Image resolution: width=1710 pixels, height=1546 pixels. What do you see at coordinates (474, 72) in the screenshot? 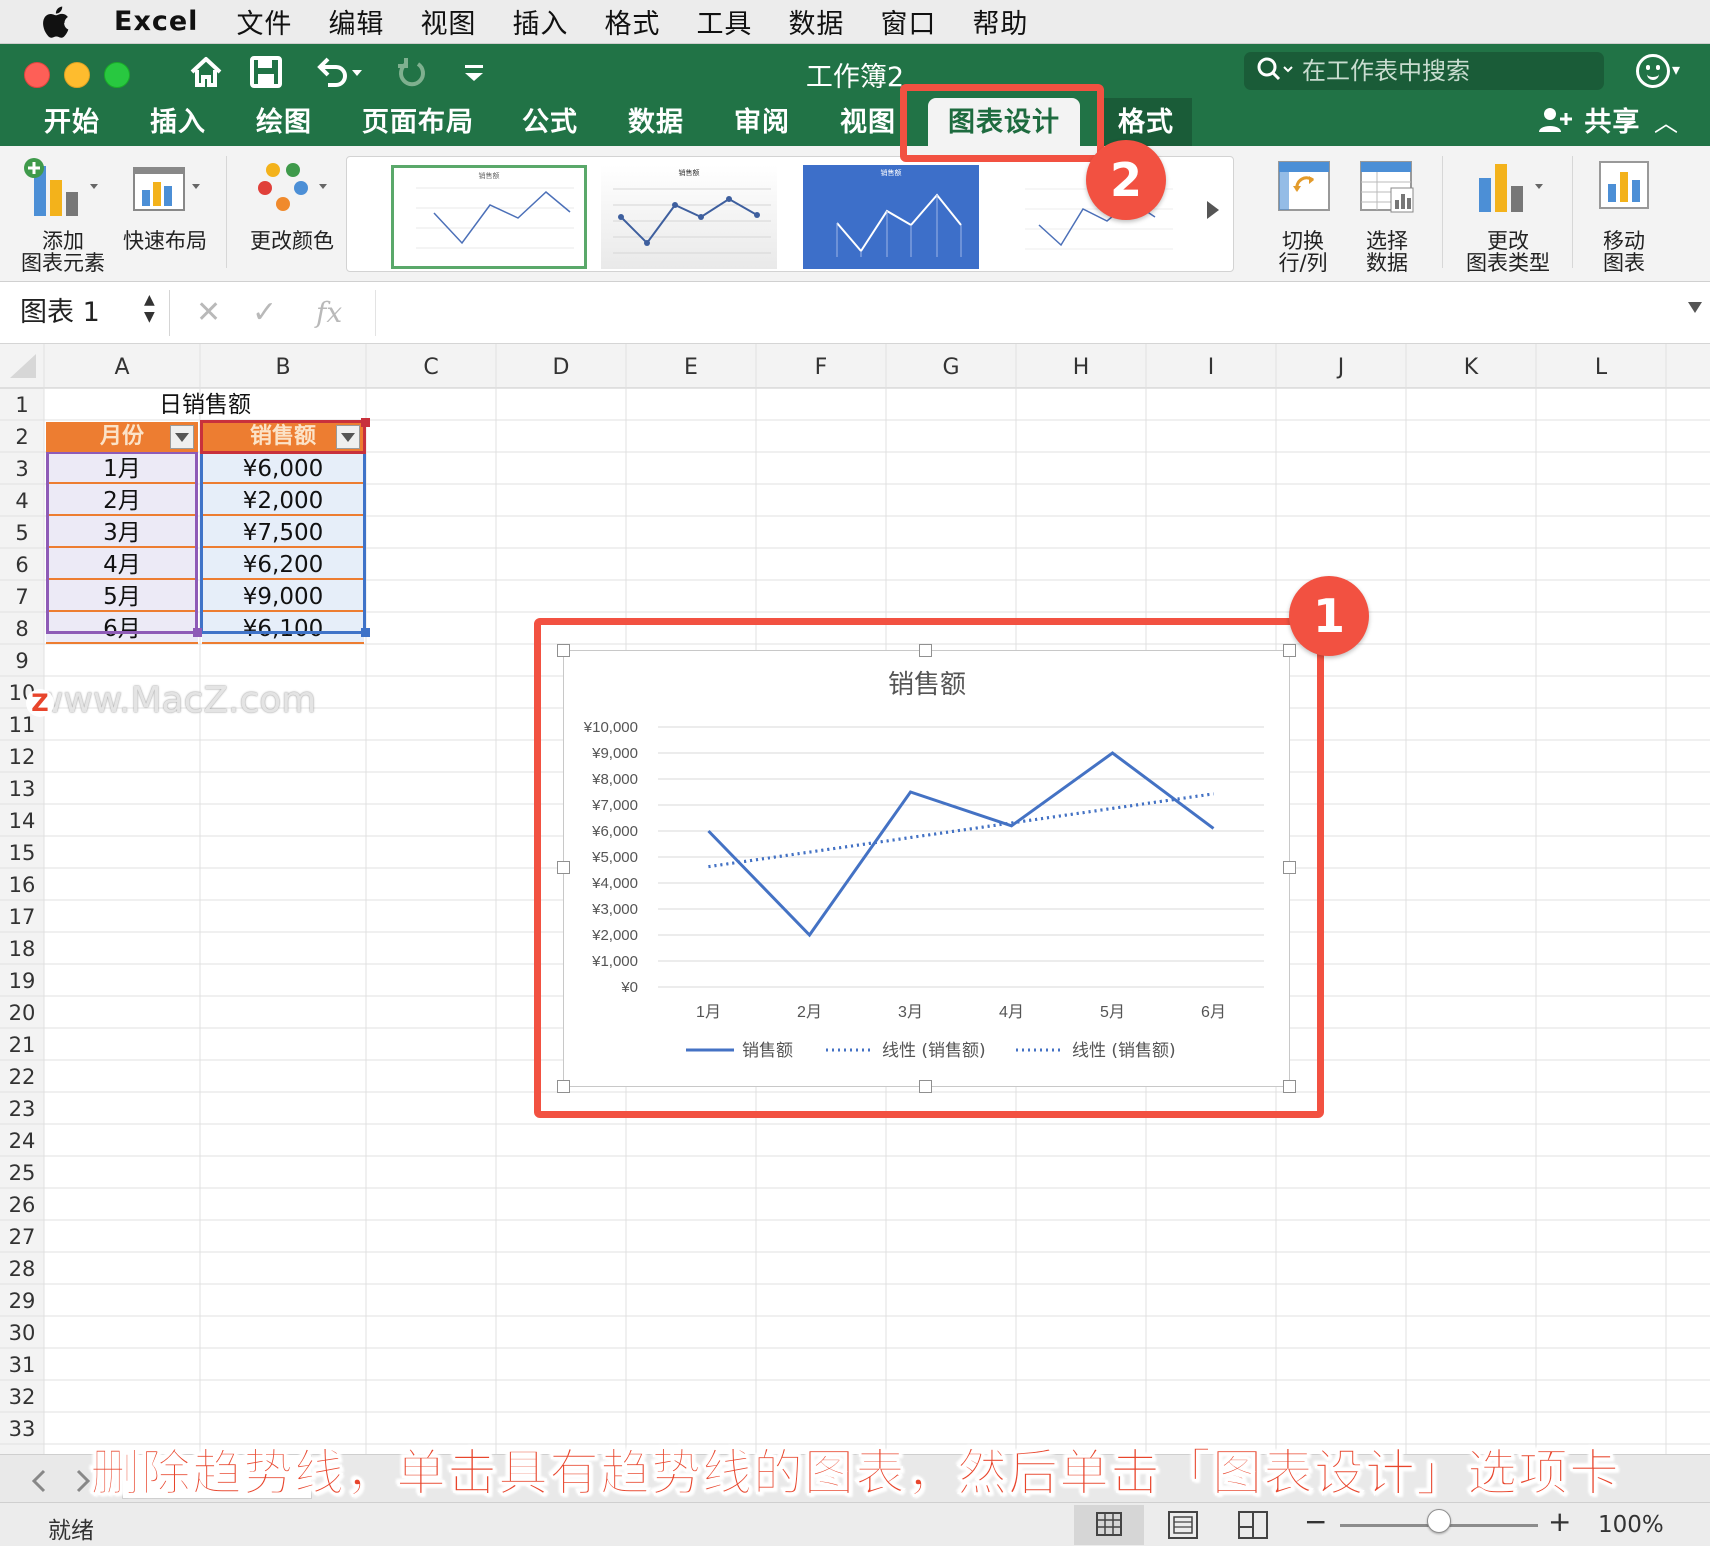
I see `customize-toolbar-icon` at bounding box center [474, 72].